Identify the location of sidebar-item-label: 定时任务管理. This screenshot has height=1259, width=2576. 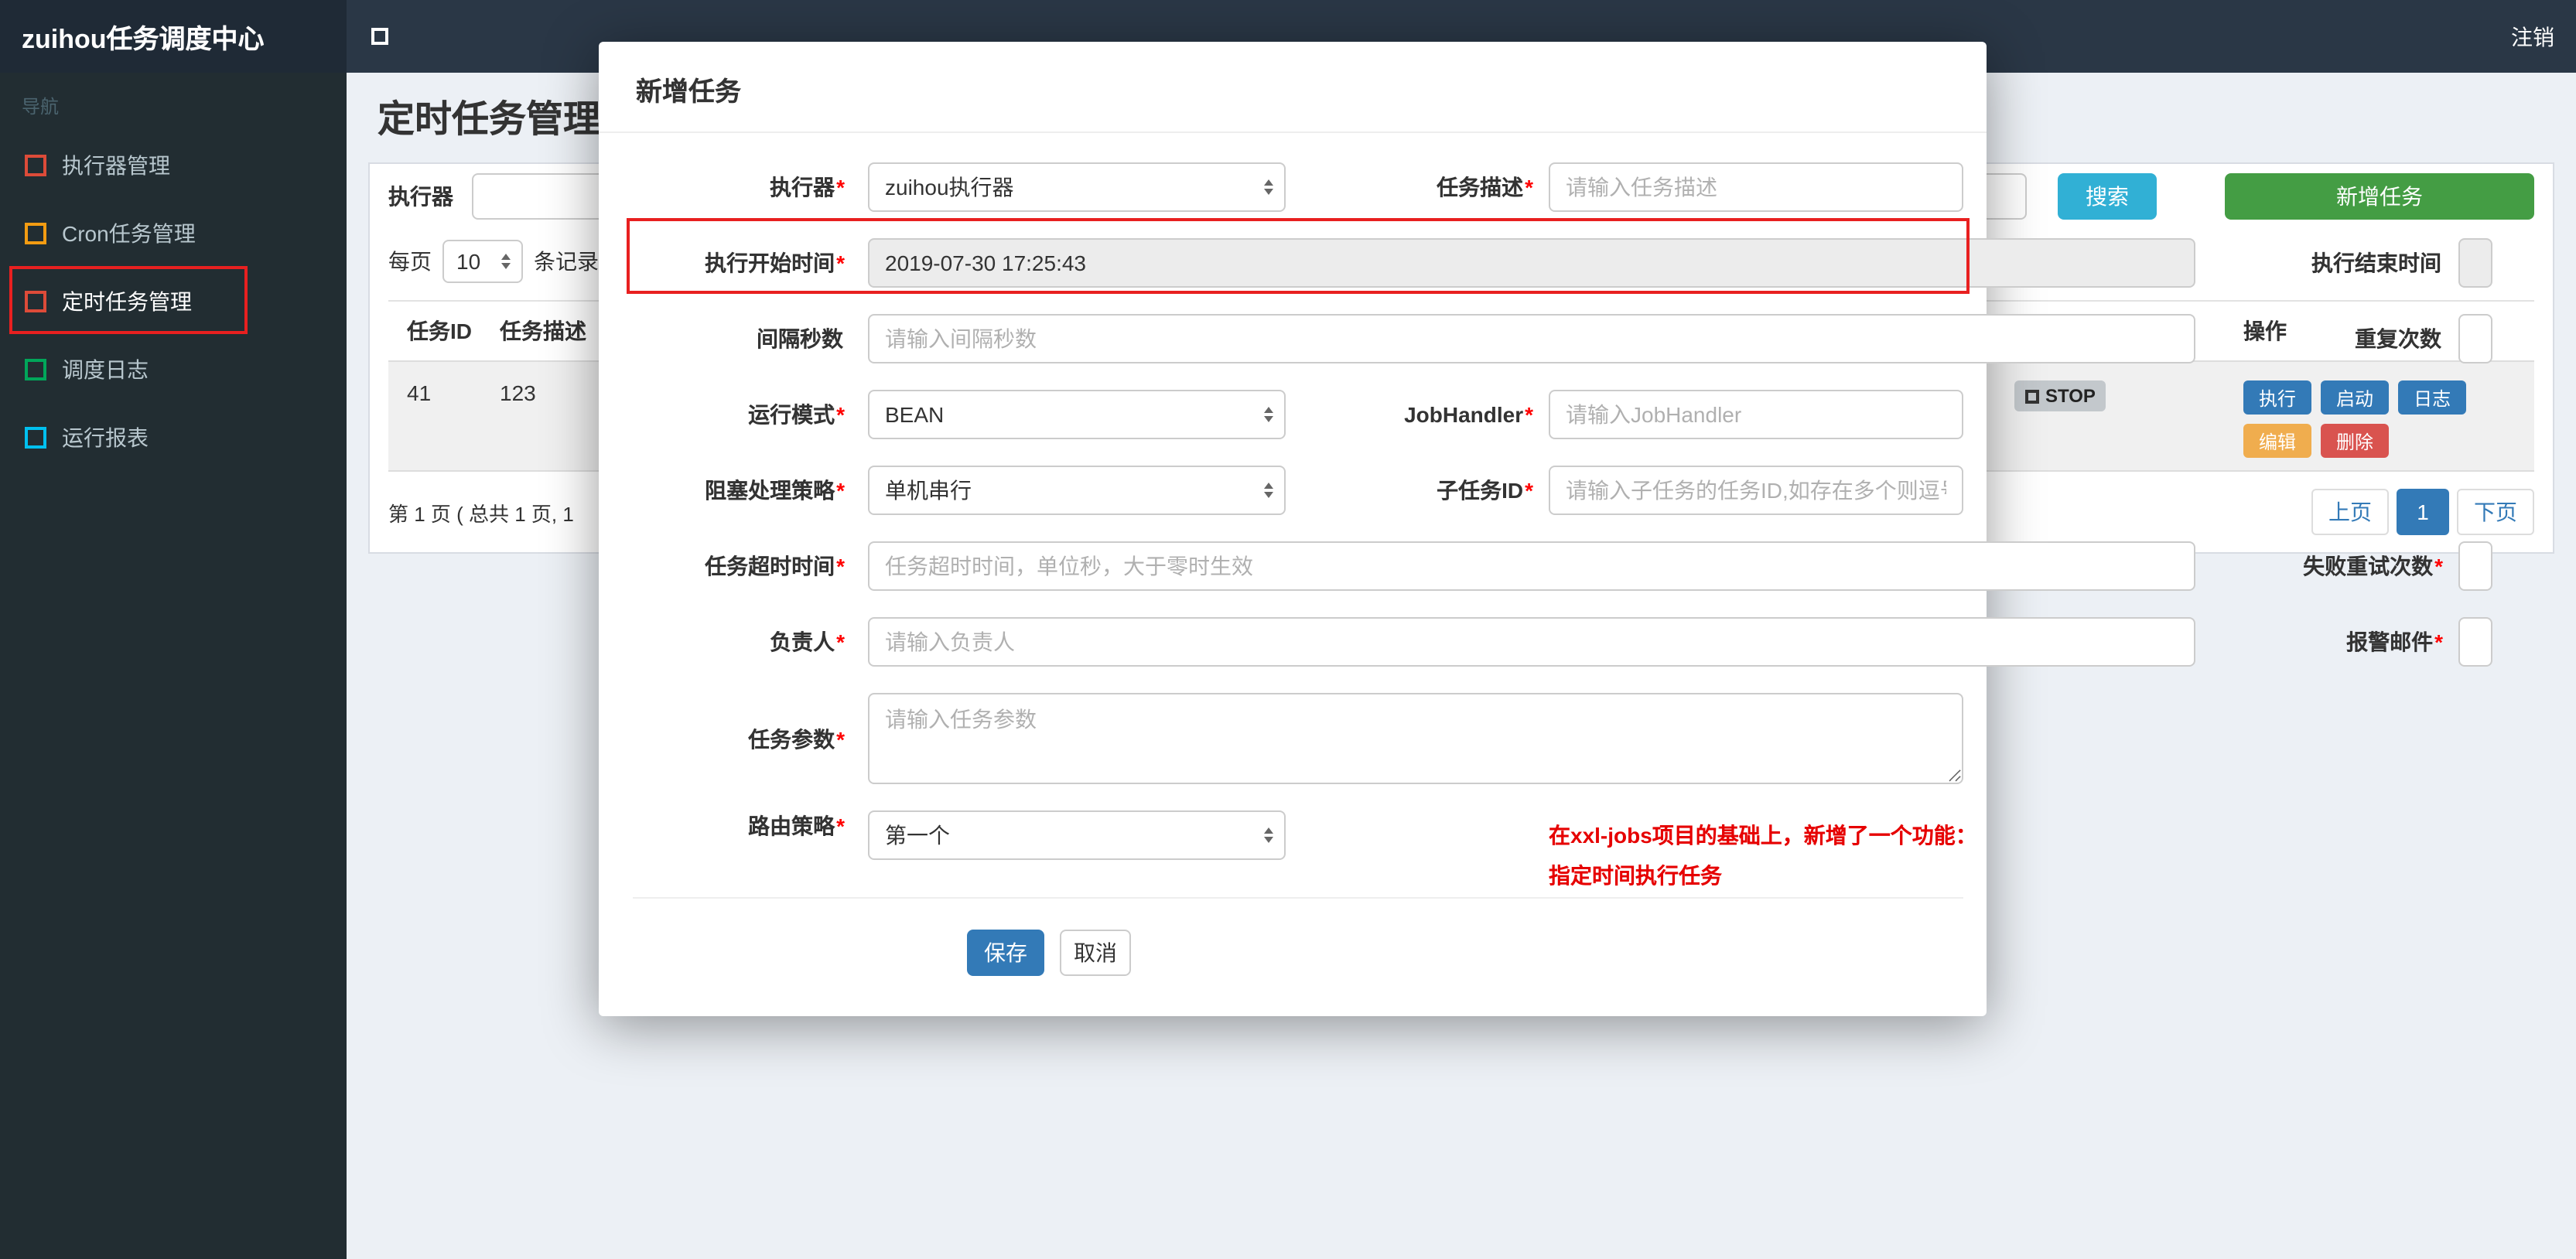
(127, 302).